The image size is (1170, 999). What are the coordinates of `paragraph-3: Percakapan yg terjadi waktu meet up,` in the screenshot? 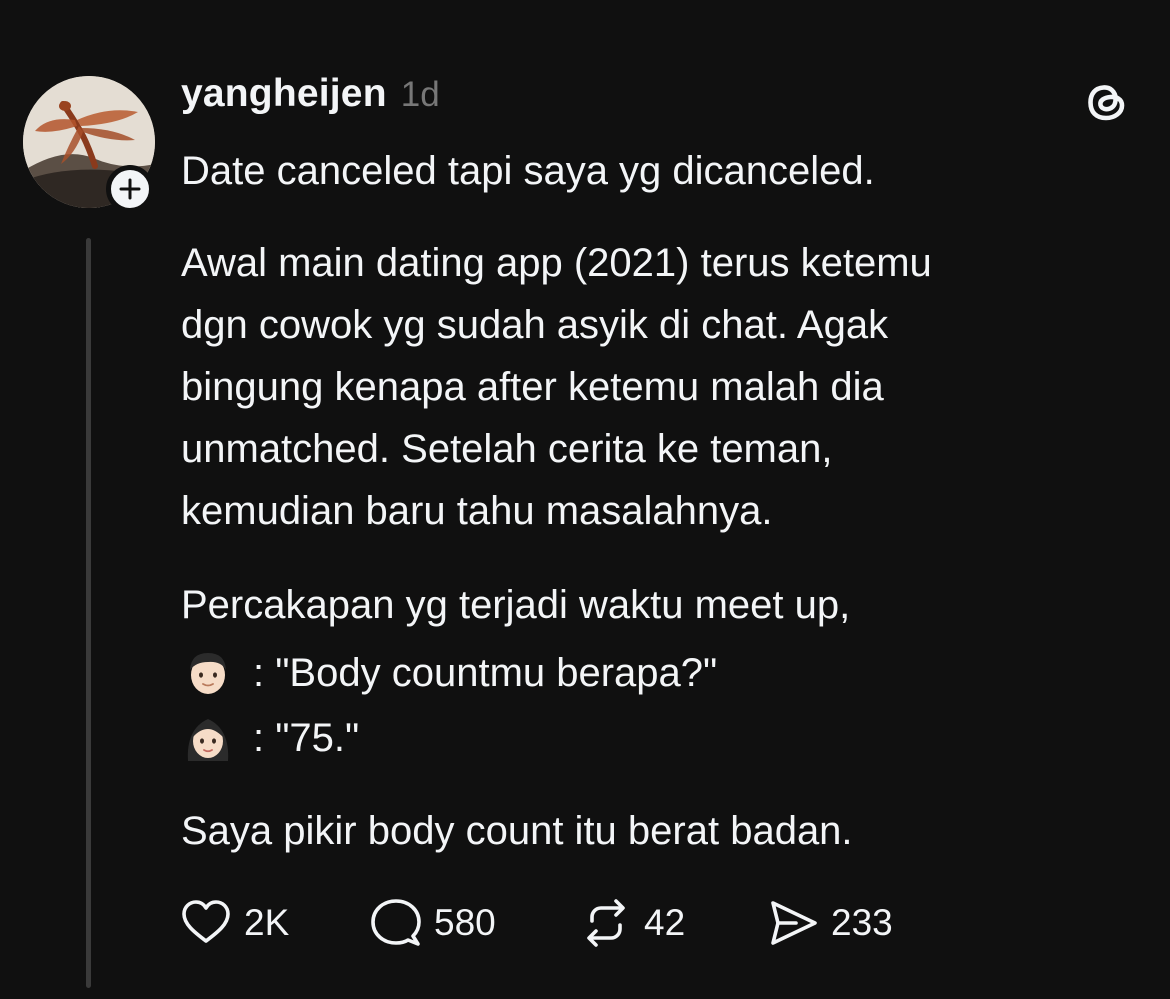 It's located at (516, 605).